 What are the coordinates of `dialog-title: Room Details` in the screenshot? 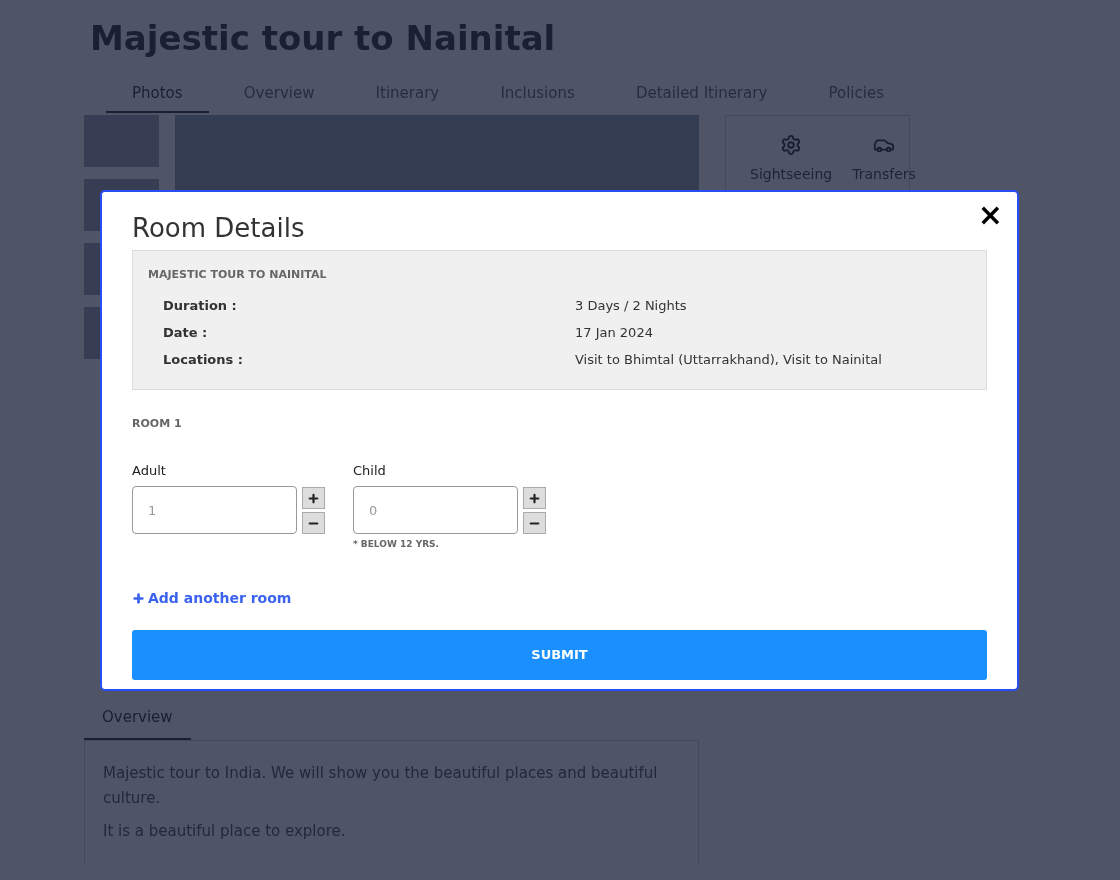 It's located at (219, 228).